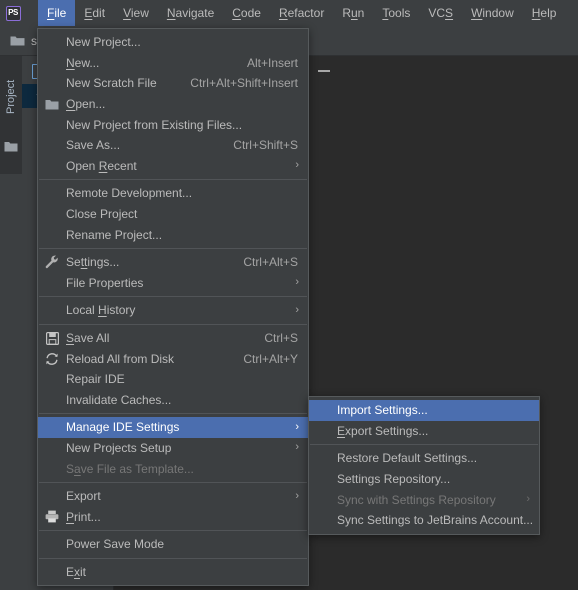 This screenshot has width=578, height=590. What do you see at coordinates (173, 145) in the screenshot?
I see `file-menu-item-save-as: Save As... Ctrl+Shift+S` at bounding box center [173, 145].